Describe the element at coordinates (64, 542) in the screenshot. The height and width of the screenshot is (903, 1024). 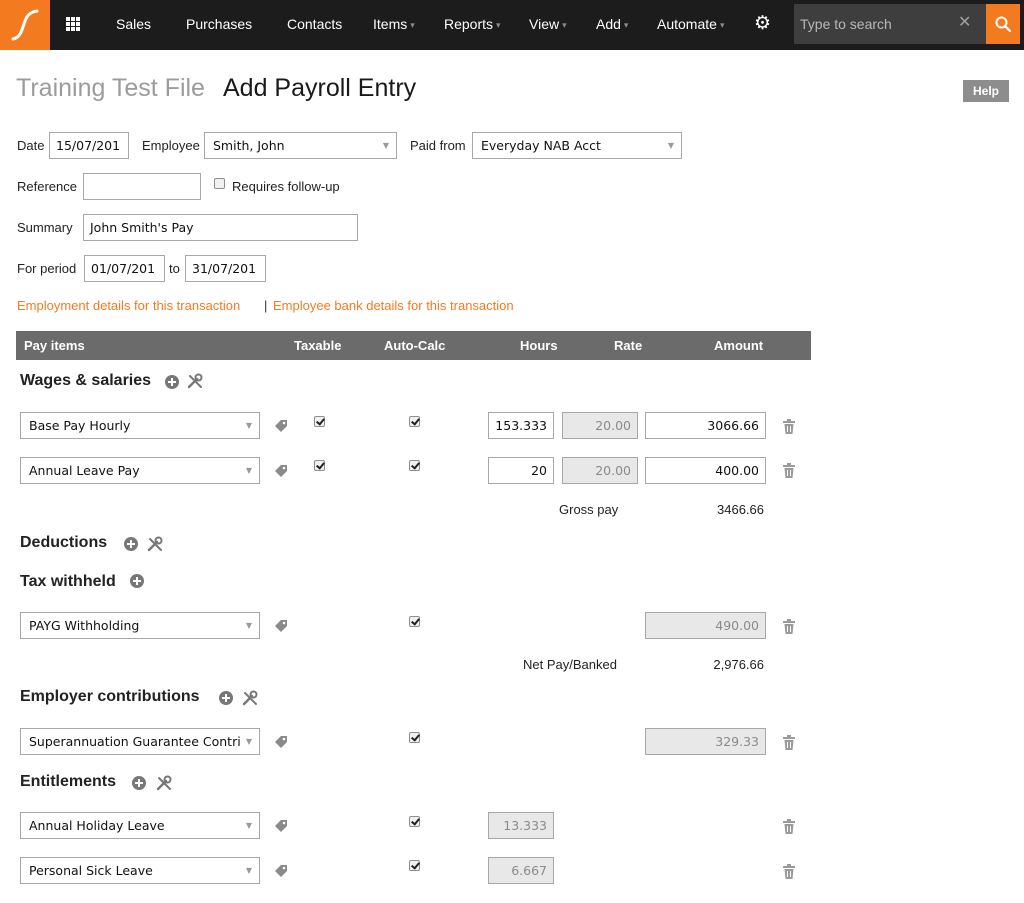
I see `section-deductions-title: Deductions` at that location.